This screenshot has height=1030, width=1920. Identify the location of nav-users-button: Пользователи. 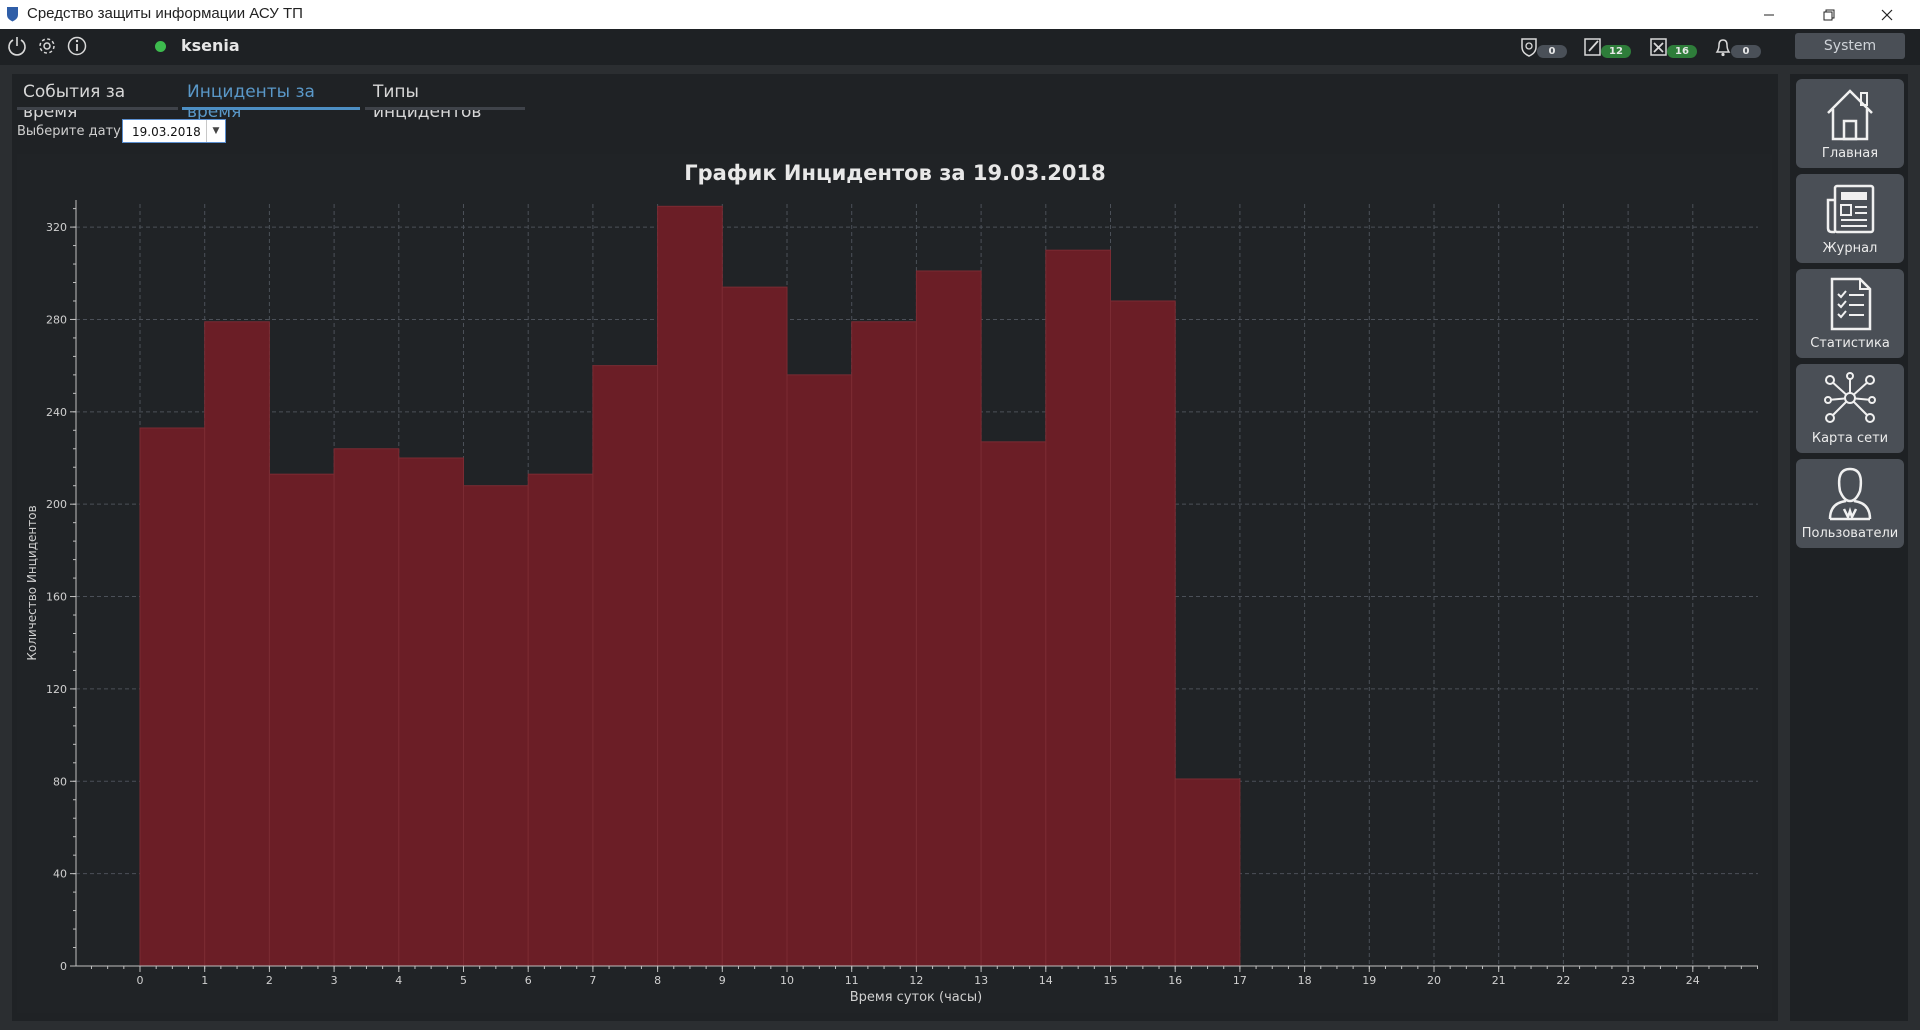
(1850, 503).